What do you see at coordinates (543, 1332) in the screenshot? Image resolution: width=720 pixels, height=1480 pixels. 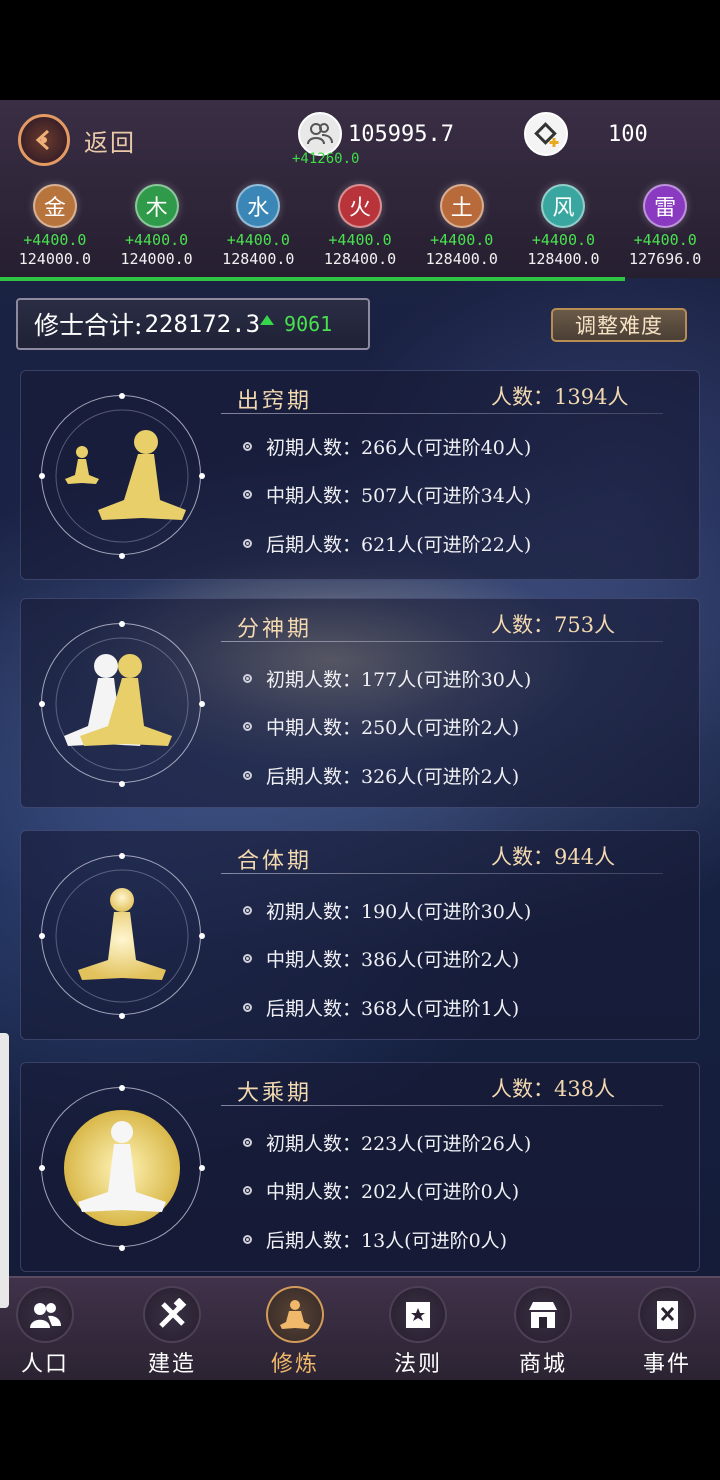 I see `nav-shop: 商城` at bounding box center [543, 1332].